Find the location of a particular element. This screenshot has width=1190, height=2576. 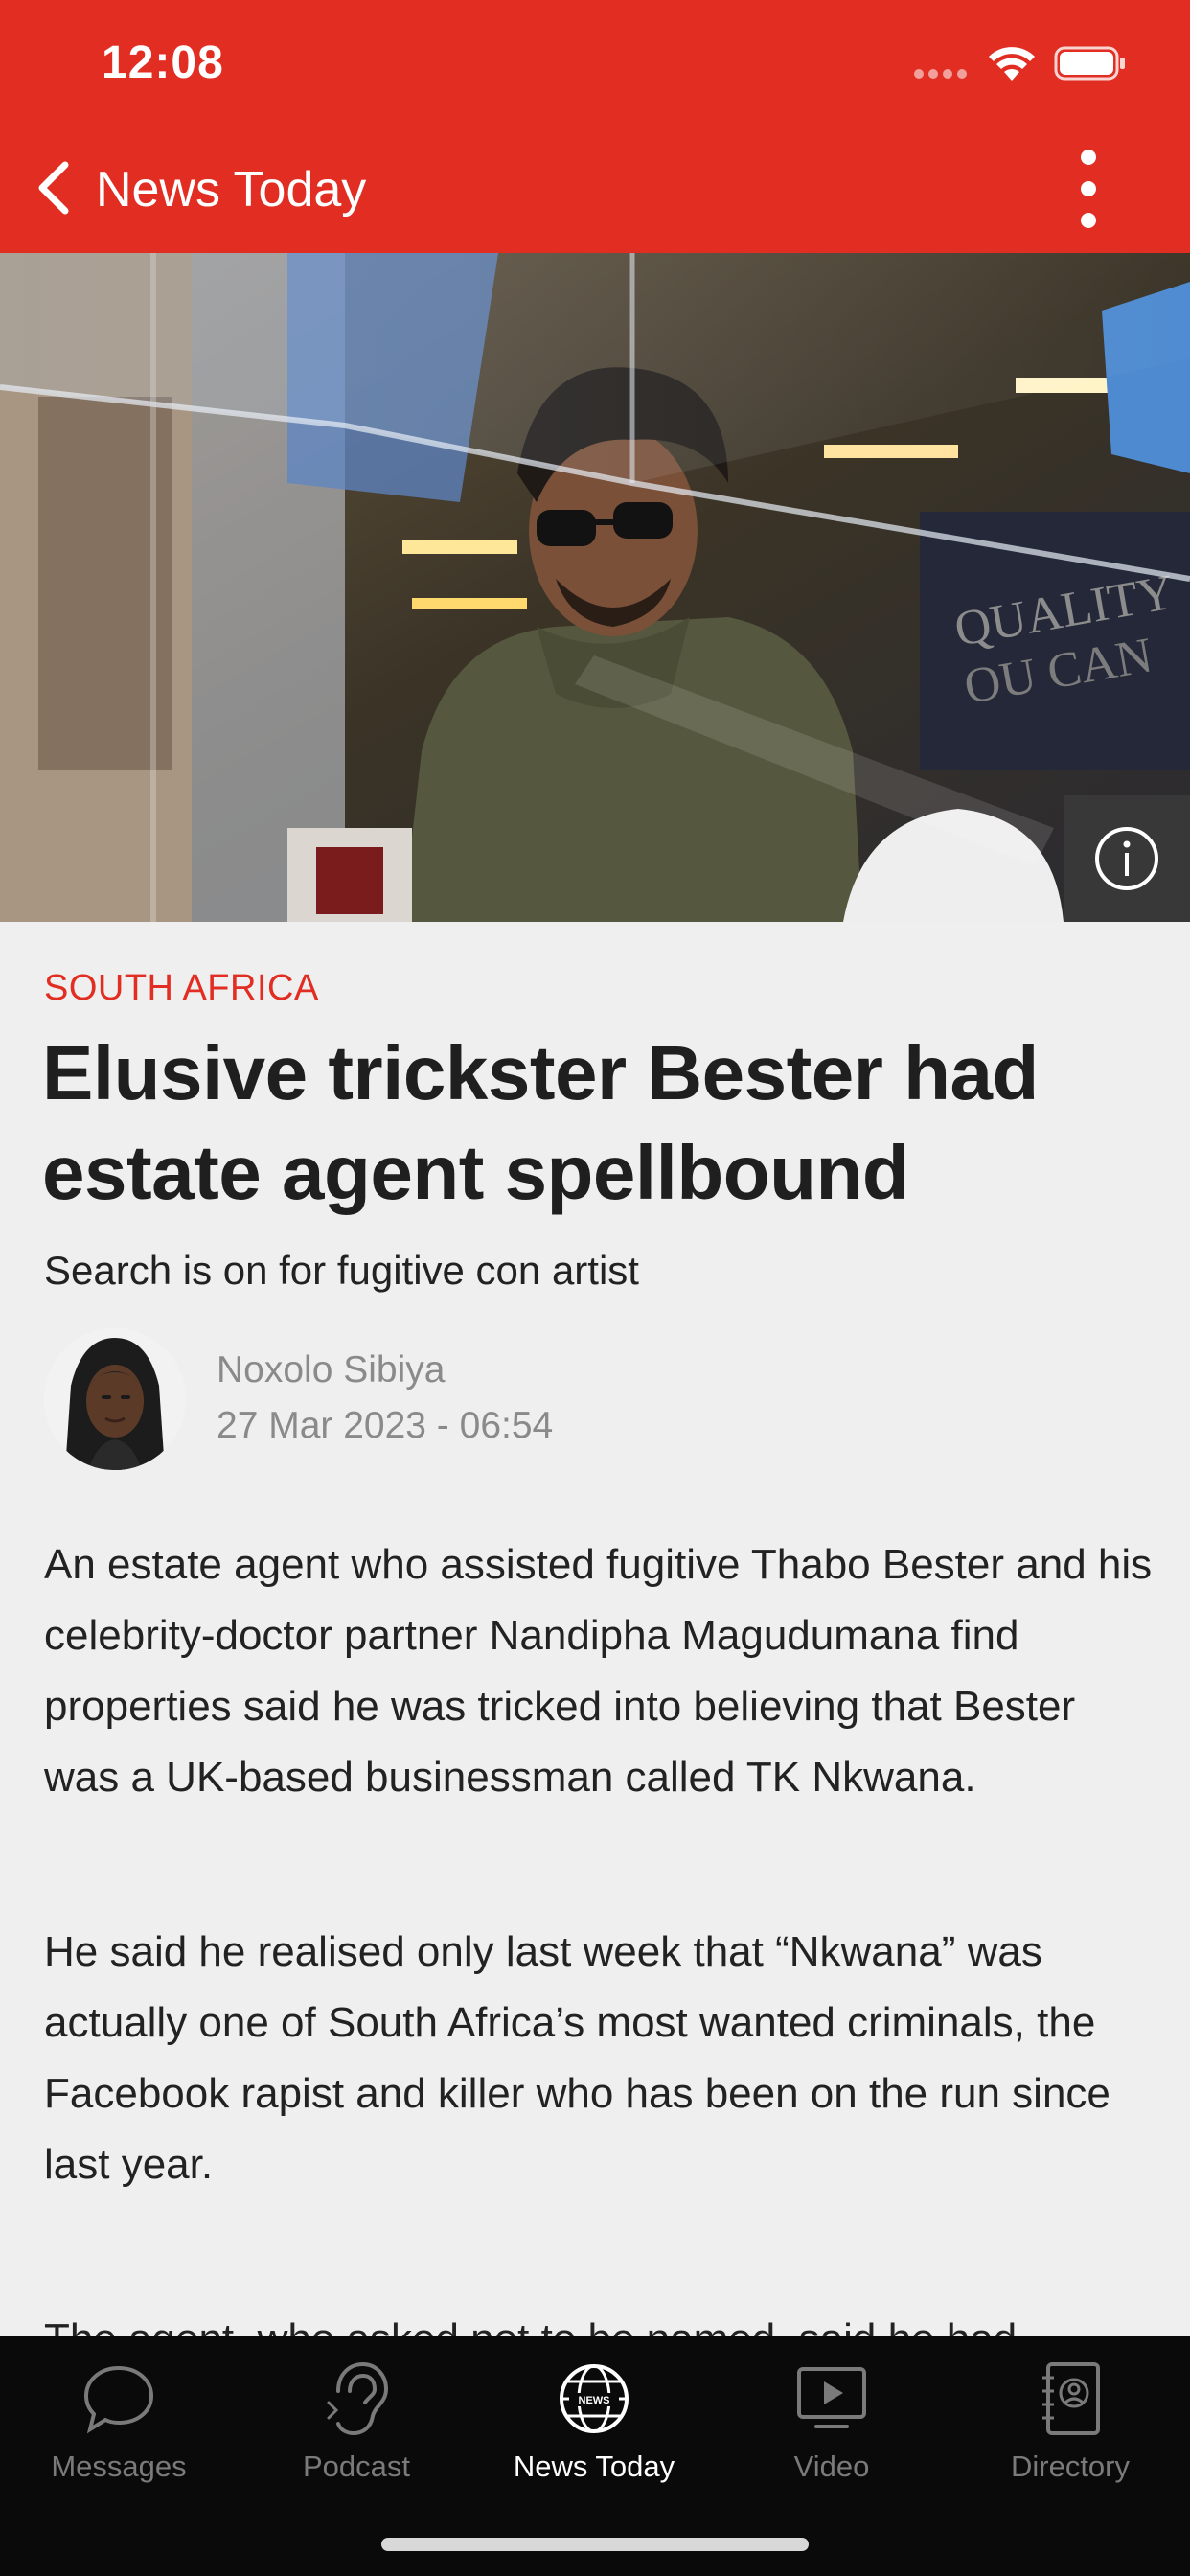

app-header: 12:08 News Today is located at coordinates (595, 126).